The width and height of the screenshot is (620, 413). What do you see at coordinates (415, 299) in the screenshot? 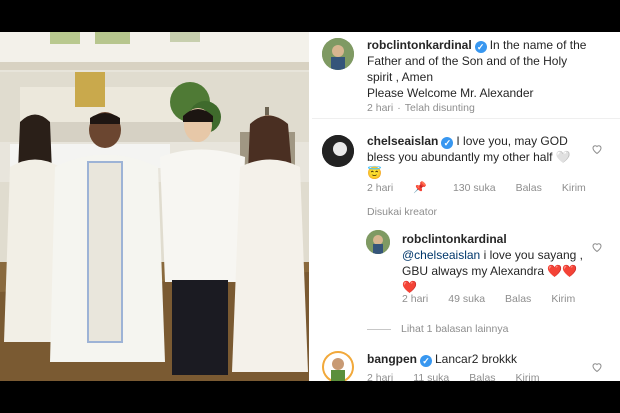
I see `reply-time: 2 hari` at bounding box center [415, 299].